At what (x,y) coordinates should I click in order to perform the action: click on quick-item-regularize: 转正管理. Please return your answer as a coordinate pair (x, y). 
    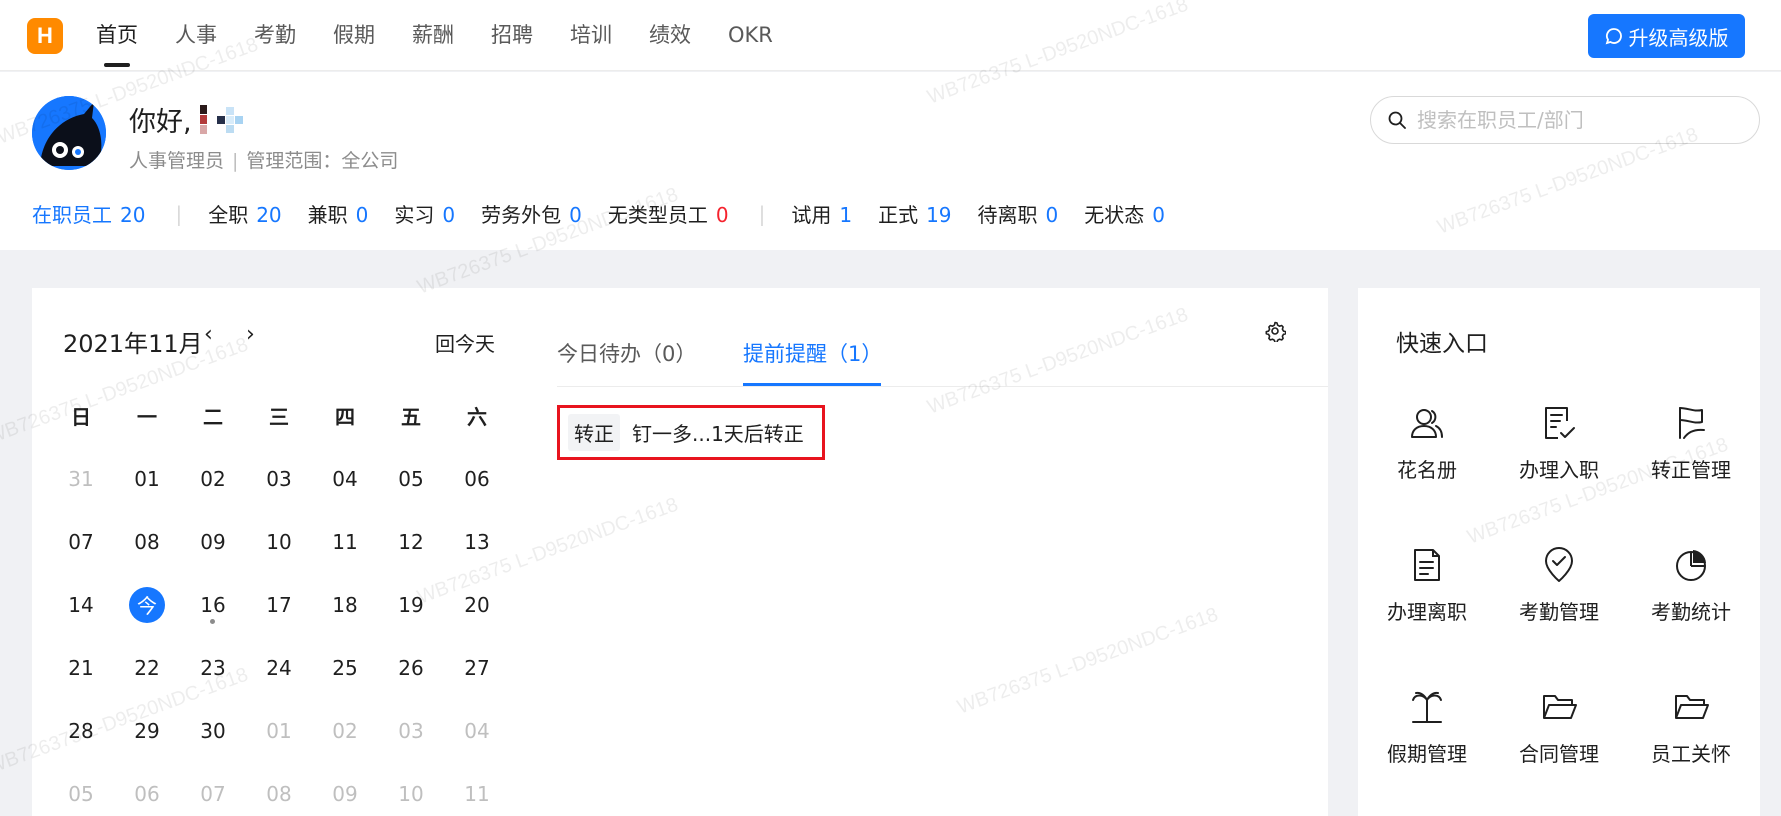
    Looking at the image, I should click on (1691, 459).